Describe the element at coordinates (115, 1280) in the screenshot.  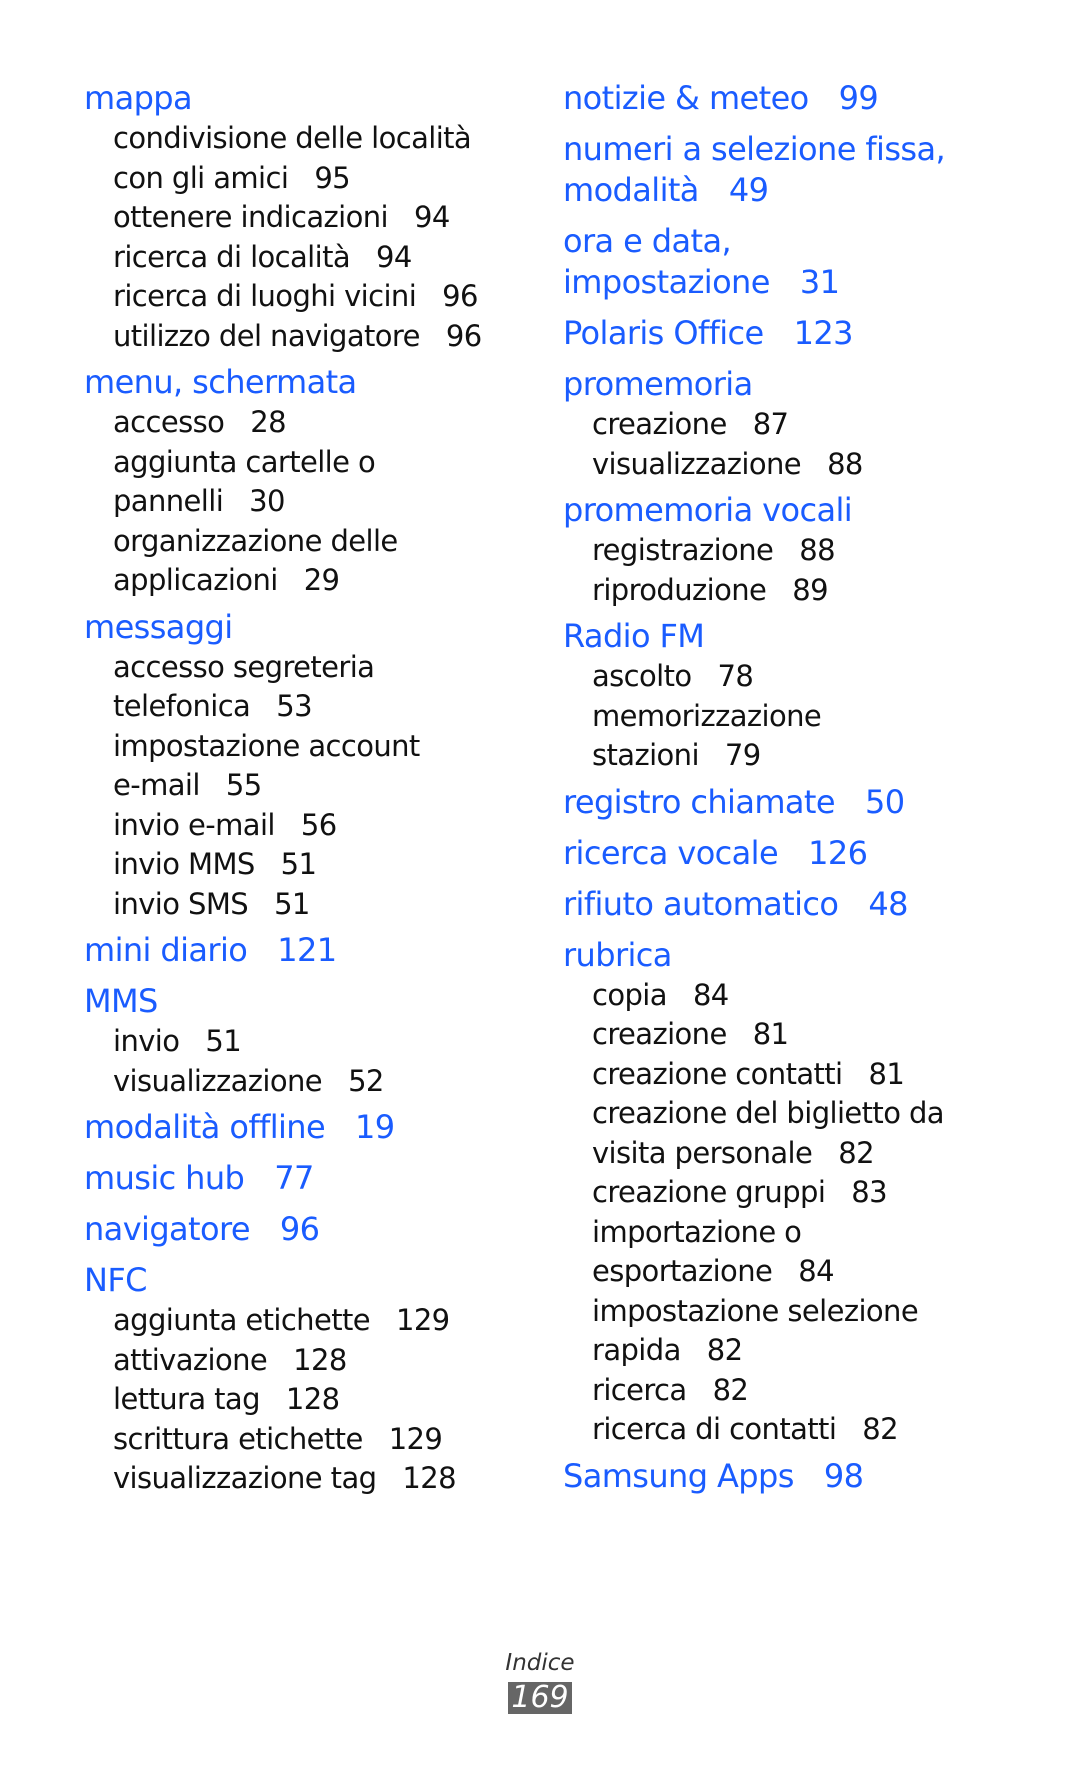
I see `heading-text: NFC` at that location.